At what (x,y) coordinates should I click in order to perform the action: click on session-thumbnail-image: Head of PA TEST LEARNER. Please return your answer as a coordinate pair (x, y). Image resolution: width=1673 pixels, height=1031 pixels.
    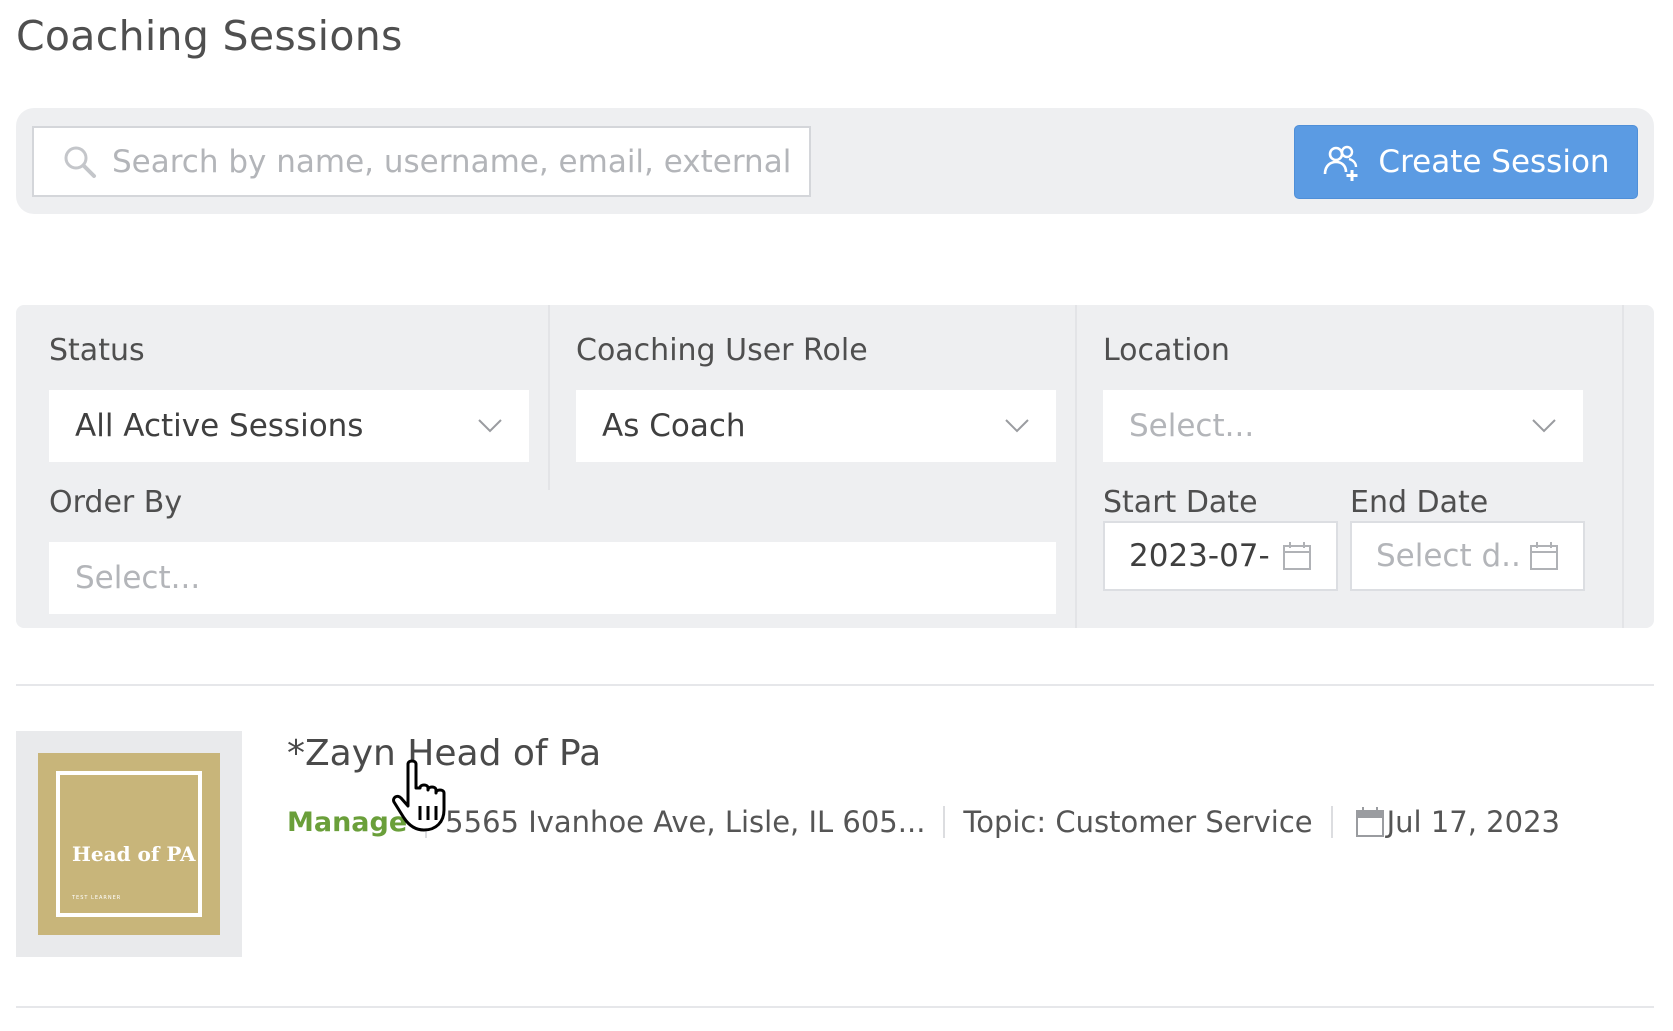
    Looking at the image, I should click on (129, 844).